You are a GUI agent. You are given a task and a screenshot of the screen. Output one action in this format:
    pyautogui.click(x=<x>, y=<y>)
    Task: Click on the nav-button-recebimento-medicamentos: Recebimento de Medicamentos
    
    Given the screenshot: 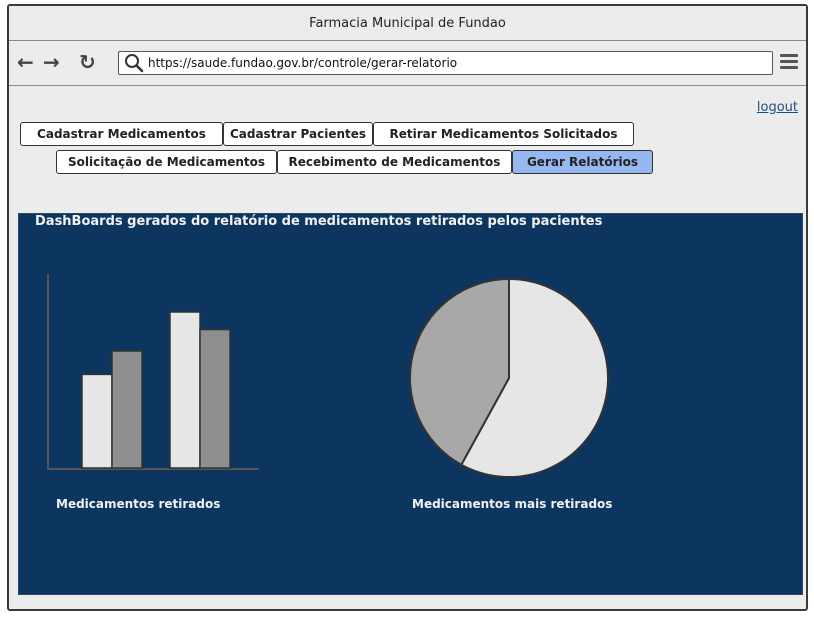 What is the action you would take?
    pyautogui.click(x=394, y=162)
    